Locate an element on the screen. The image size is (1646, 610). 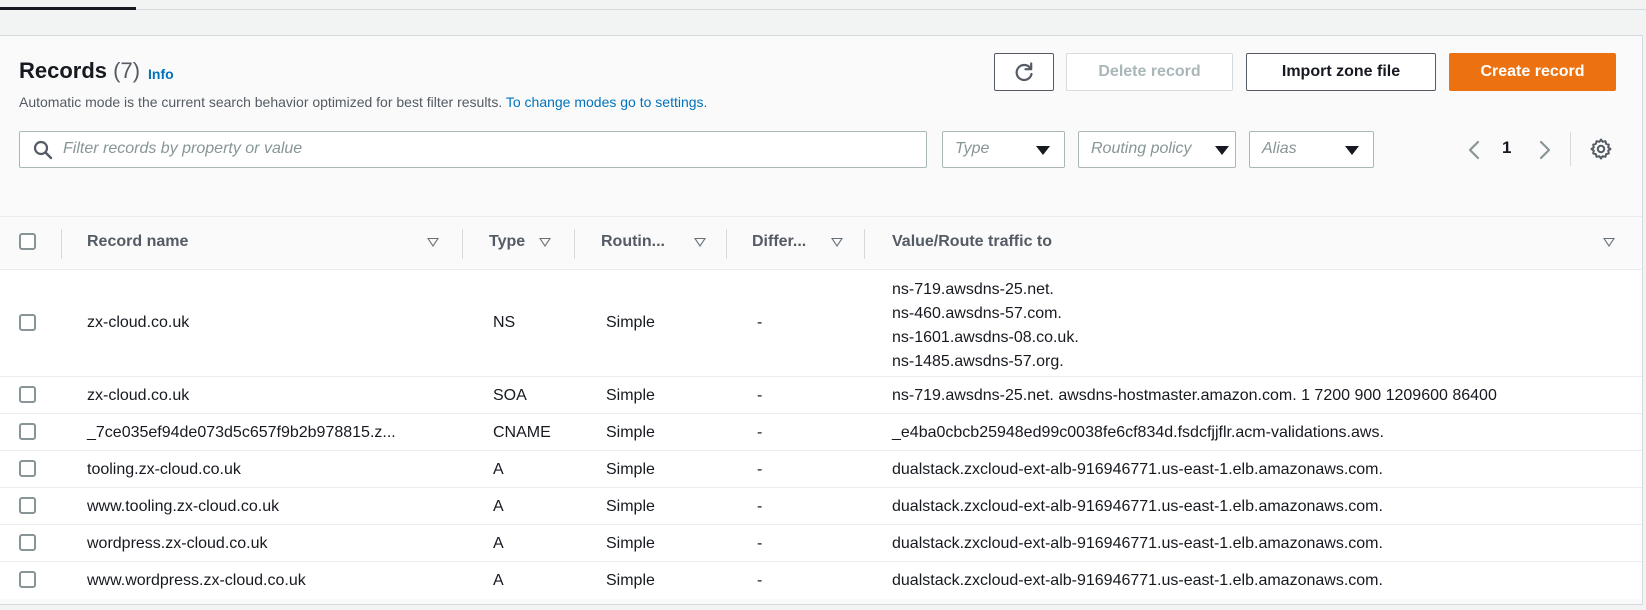
search-placeholder: Filter records by property or value is located at coordinates (183, 148).